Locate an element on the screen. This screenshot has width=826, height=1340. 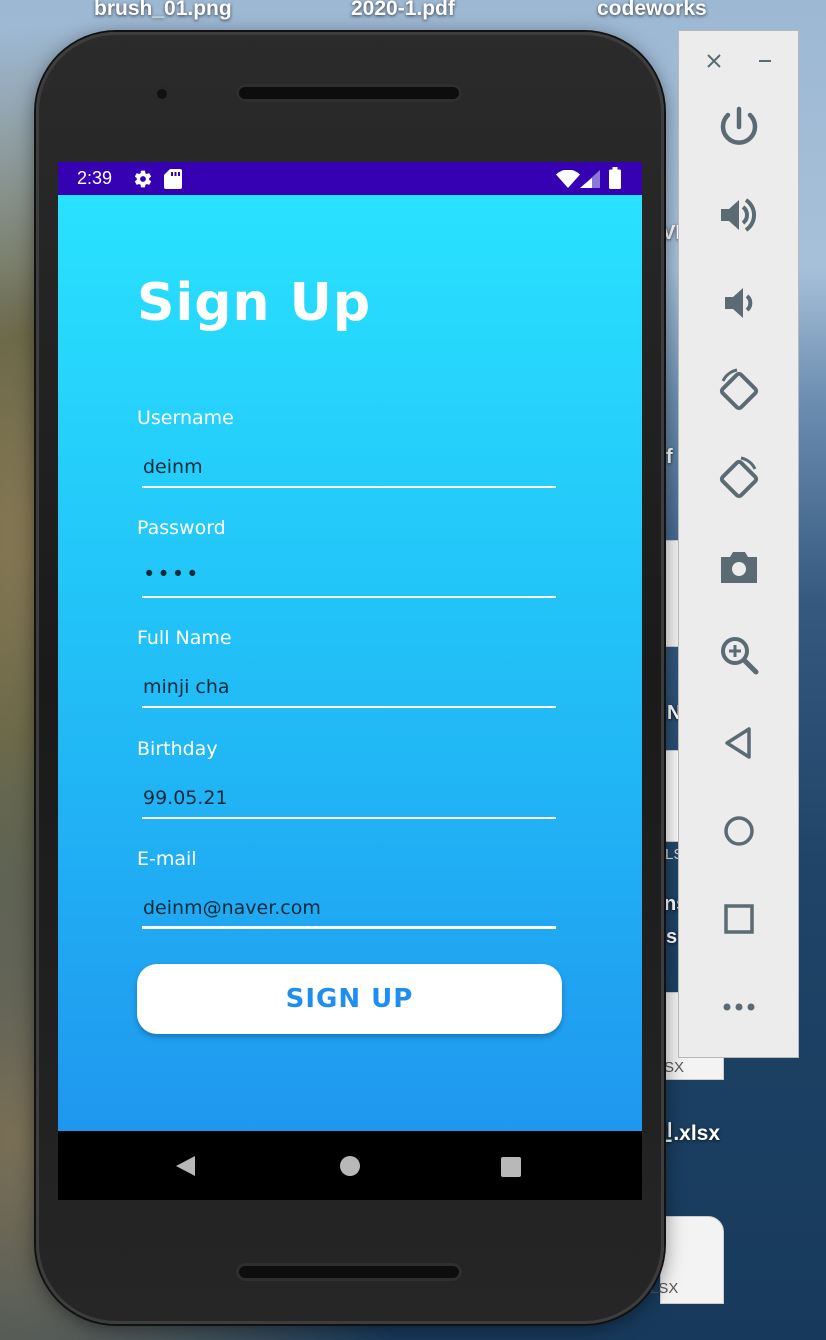
birthday-label: Birthday is located at coordinates (177, 749).